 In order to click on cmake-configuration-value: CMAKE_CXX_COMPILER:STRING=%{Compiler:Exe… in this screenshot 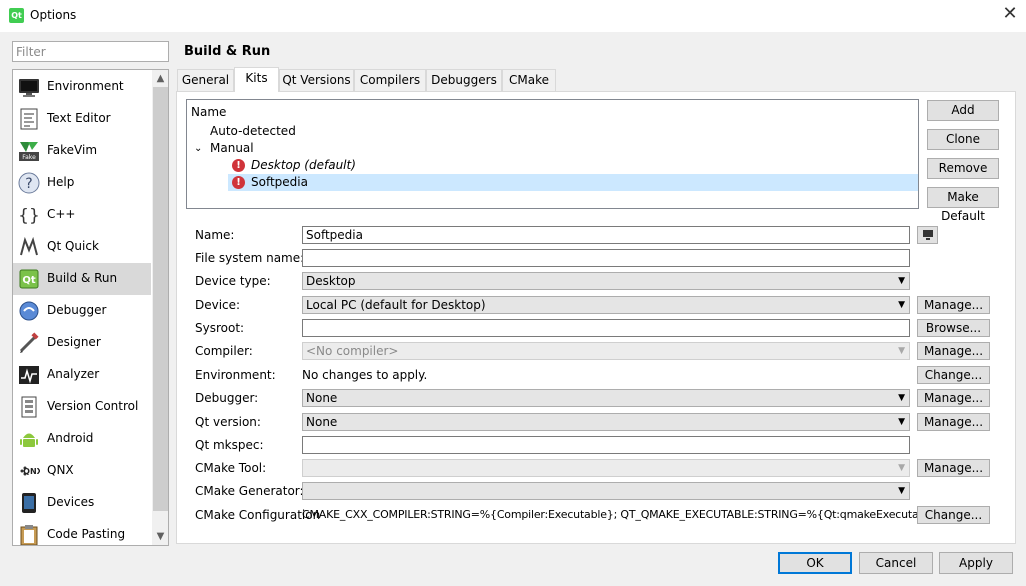, I will do `click(622, 514)`.